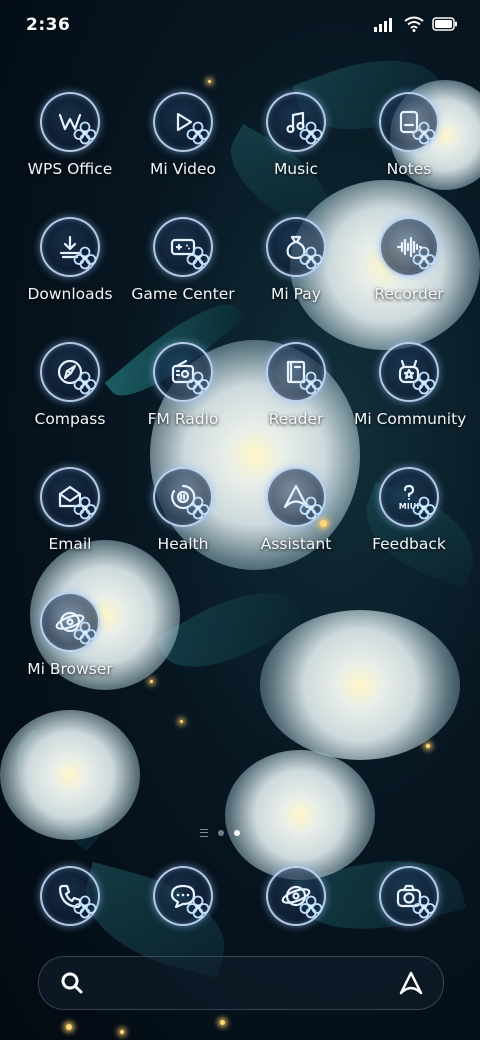 This screenshot has width=480, height=1040. I want to click on app-mi-video: Mi Video, so click(183, 135).